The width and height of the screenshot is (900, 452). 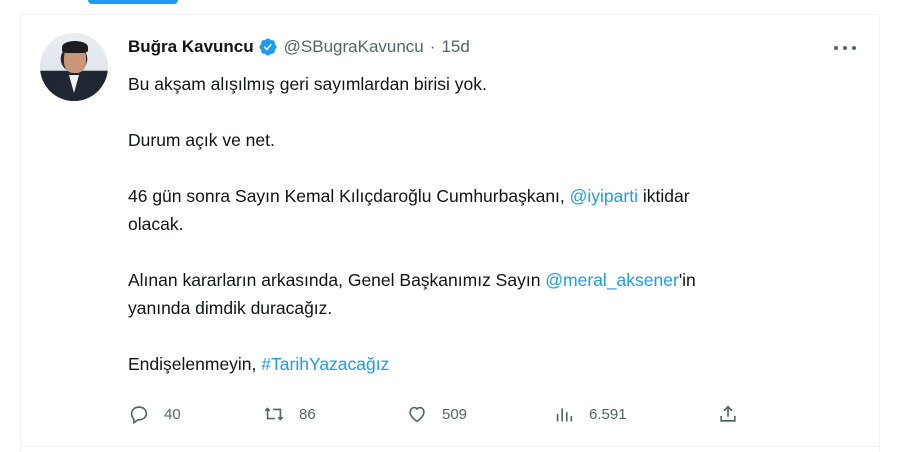 What do you see at coordinates (455, 414) in the screenshot?
I see `like-count: 509` at bounding box center [455, 414].